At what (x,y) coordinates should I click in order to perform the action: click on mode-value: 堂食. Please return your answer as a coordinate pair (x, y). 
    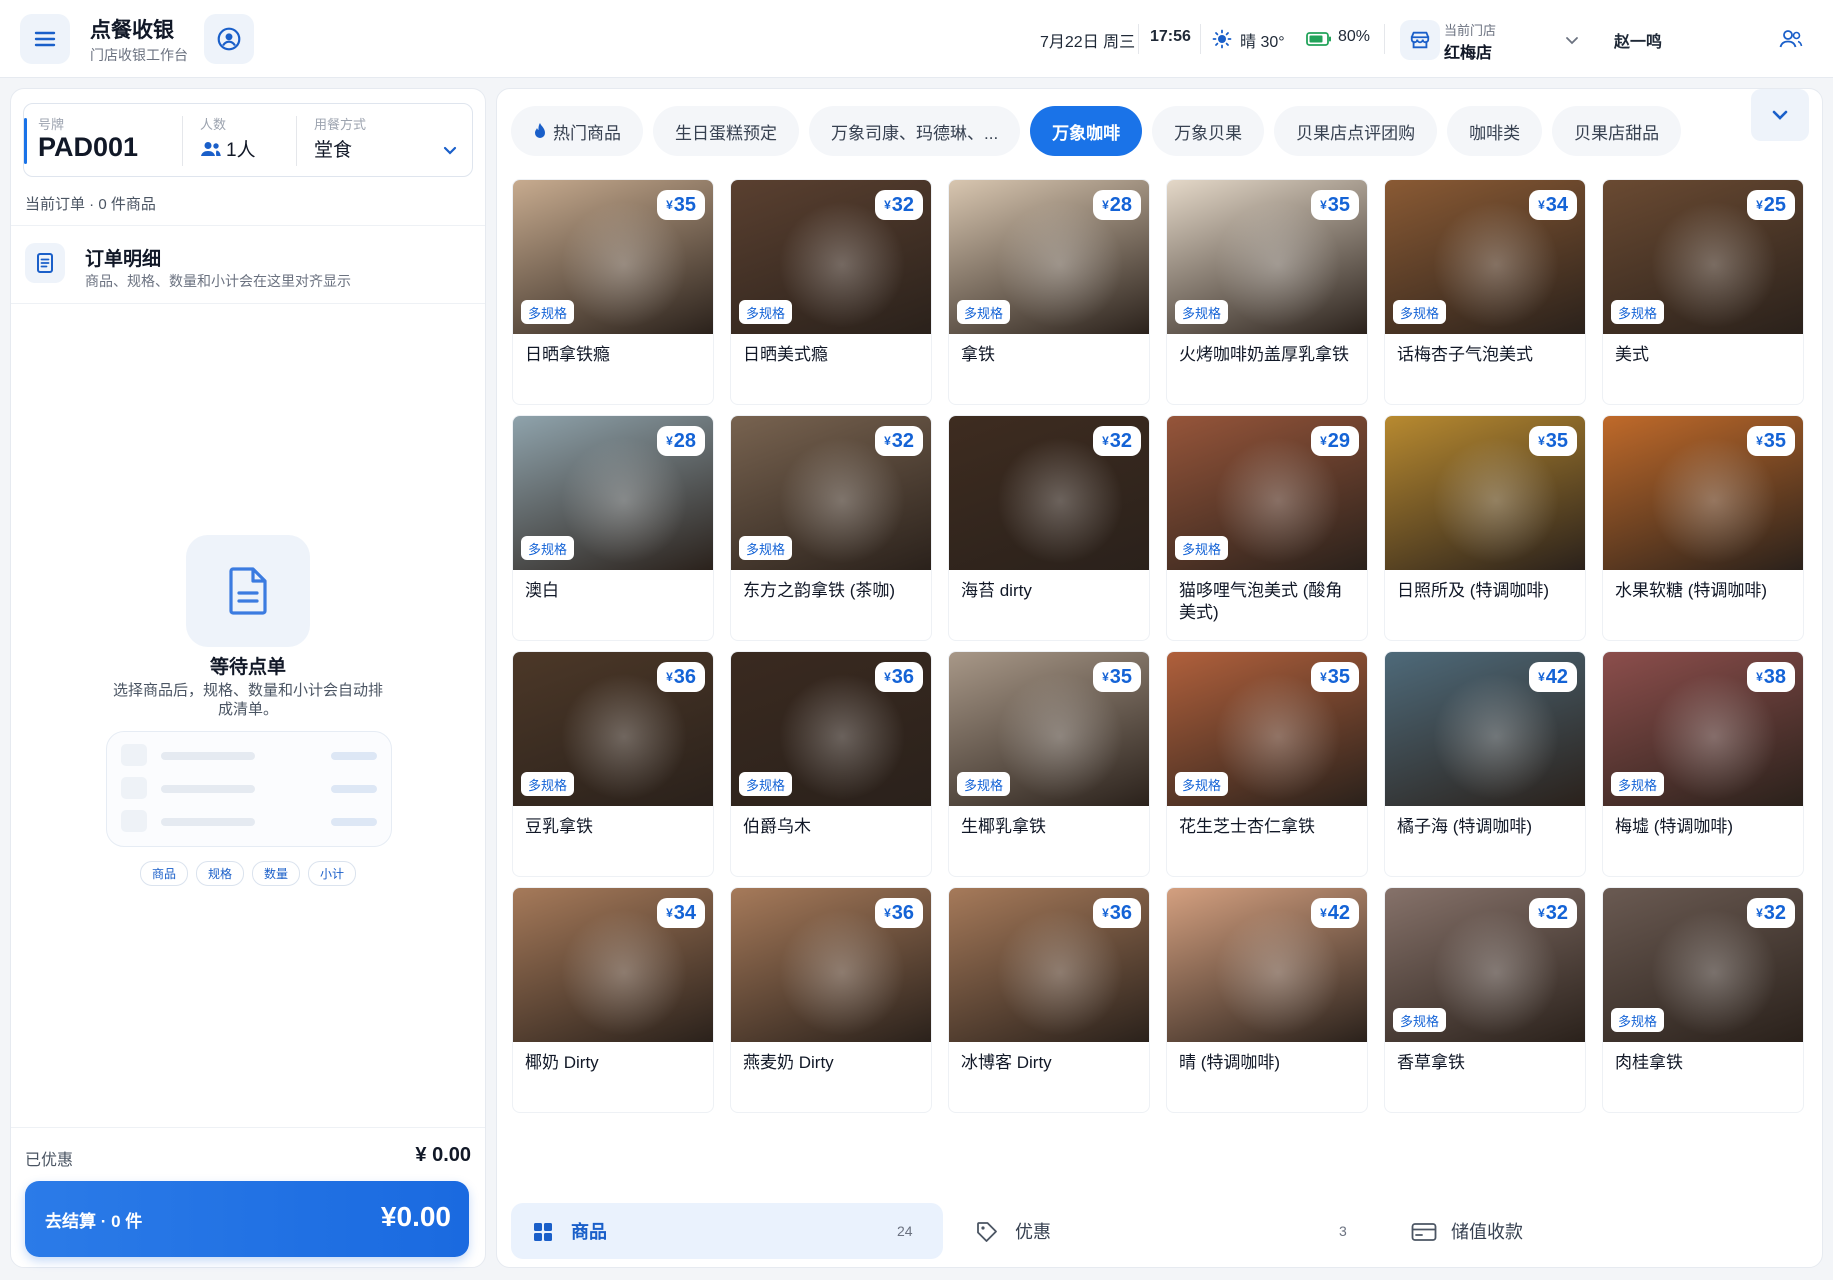
    Looking at the image, I should click on (333, 148).